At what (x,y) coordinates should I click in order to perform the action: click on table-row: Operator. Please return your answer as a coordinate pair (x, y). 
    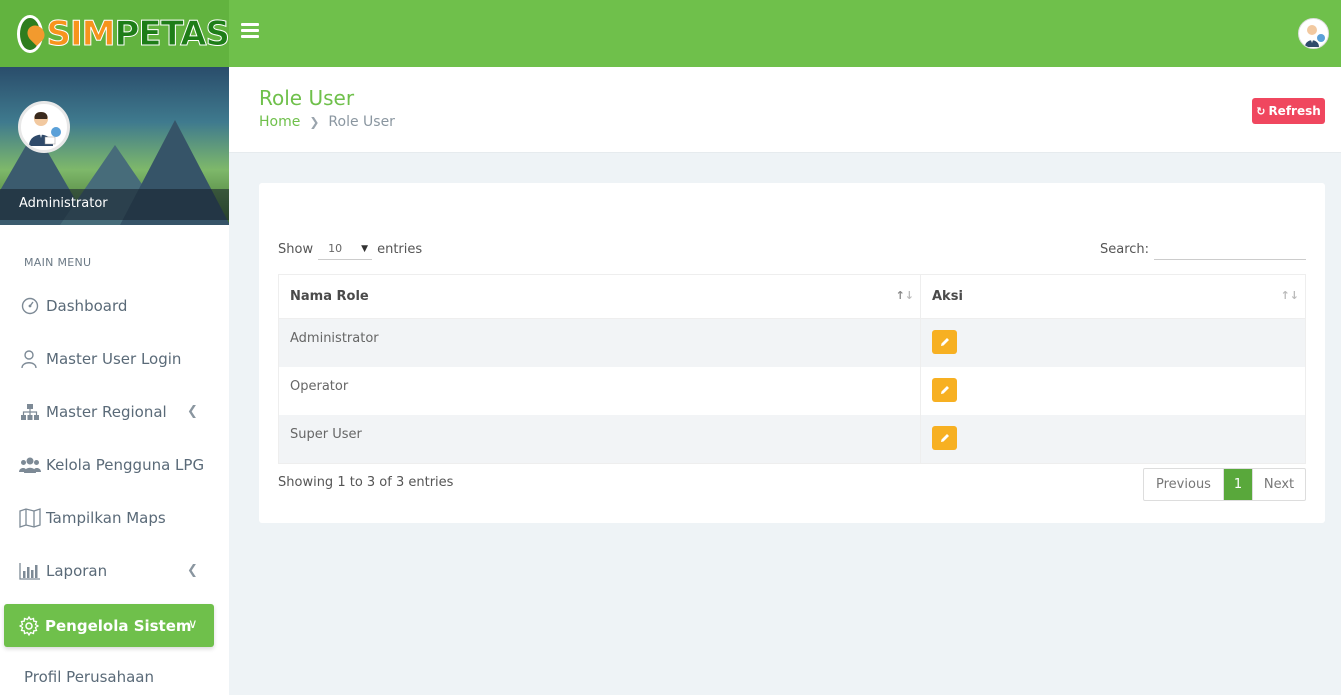
    Looking at the image, I should click on (792, 391).